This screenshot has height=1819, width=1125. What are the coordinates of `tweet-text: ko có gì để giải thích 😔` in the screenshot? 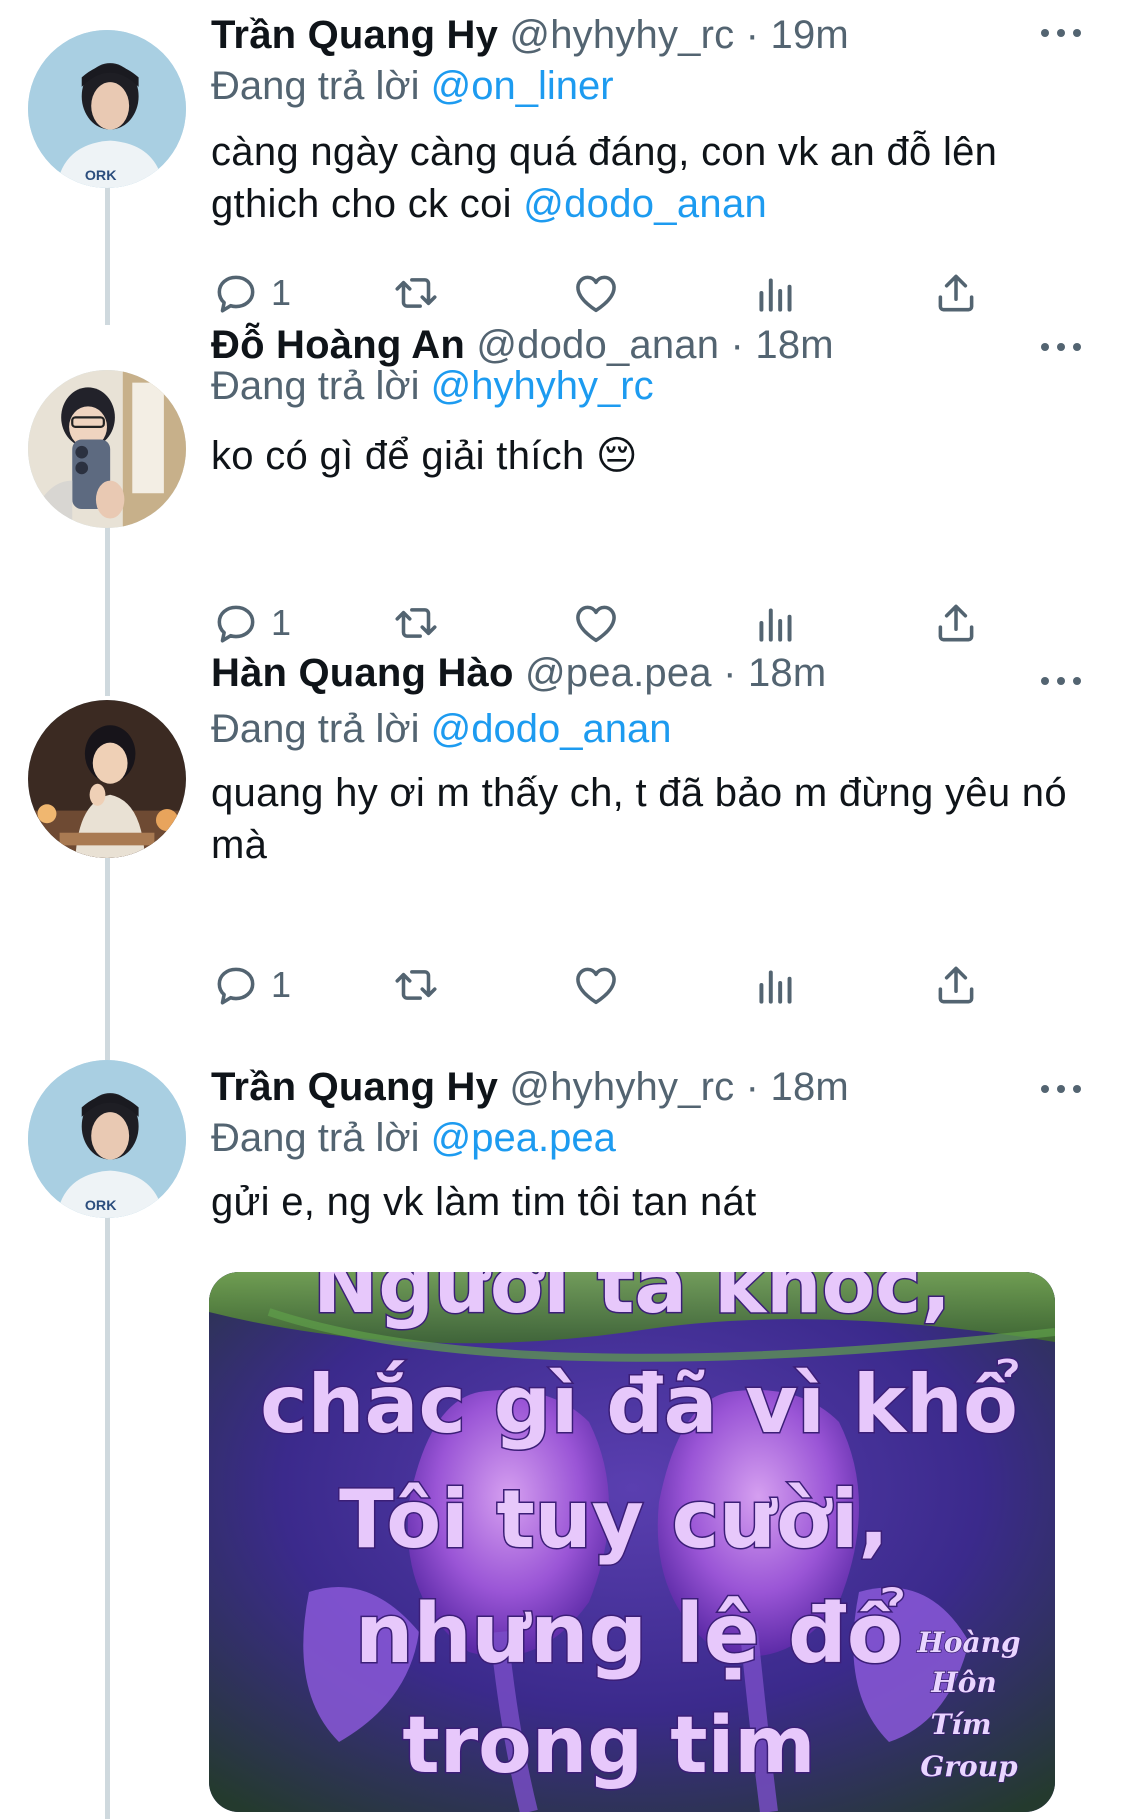 It's located at (424, 456).